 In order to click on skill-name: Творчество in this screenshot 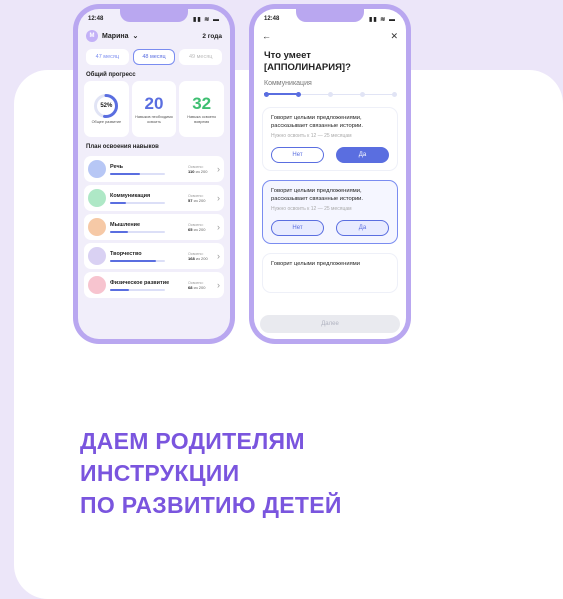, I will do `click(126, 253)`.